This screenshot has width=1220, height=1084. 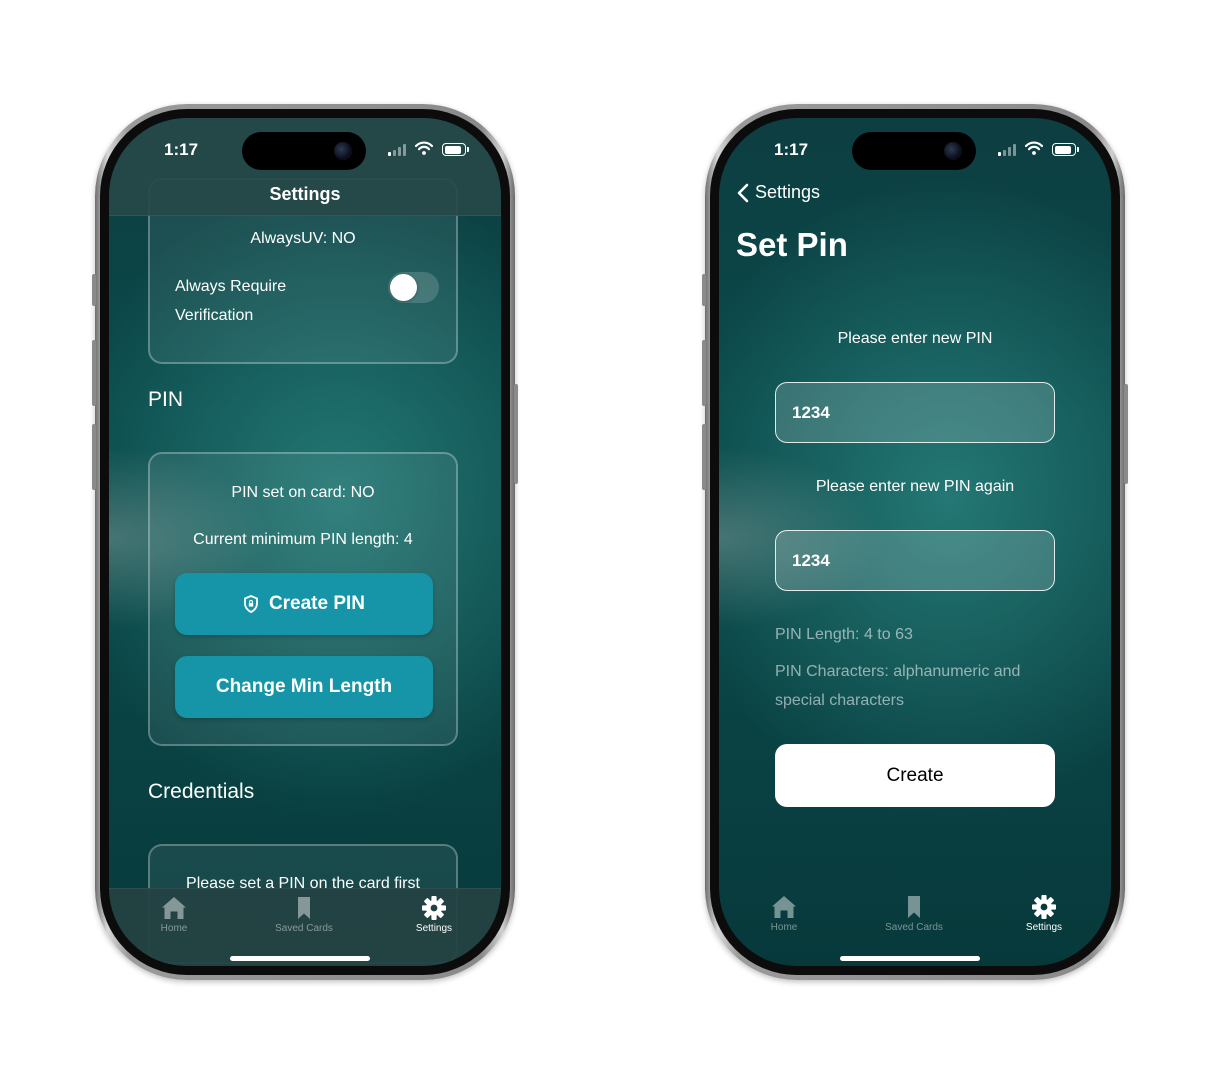 I want to click on back-label: Settings, so click(x=788, y=192).